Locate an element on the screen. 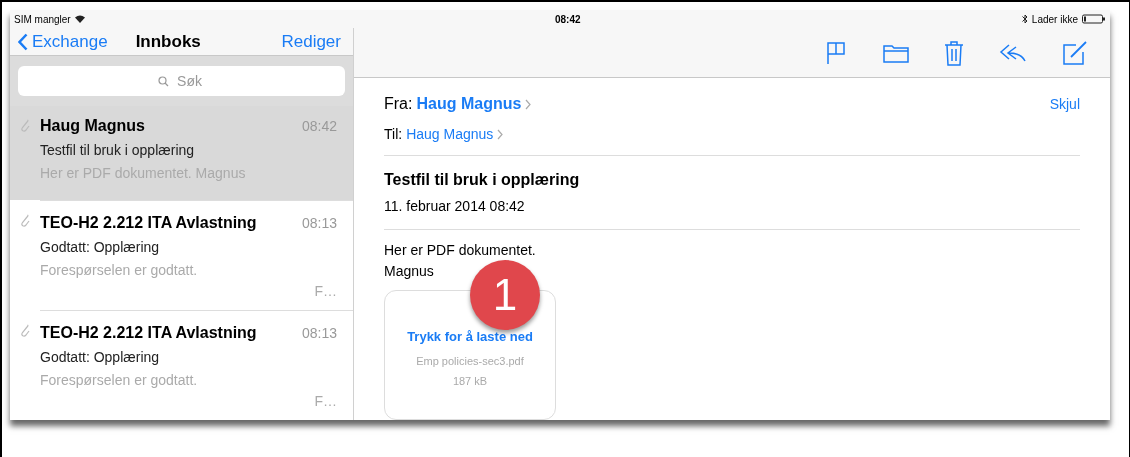 This screenshot has width=1130, height=457. nav-title: Innboks is located at coordinates (168, 41).